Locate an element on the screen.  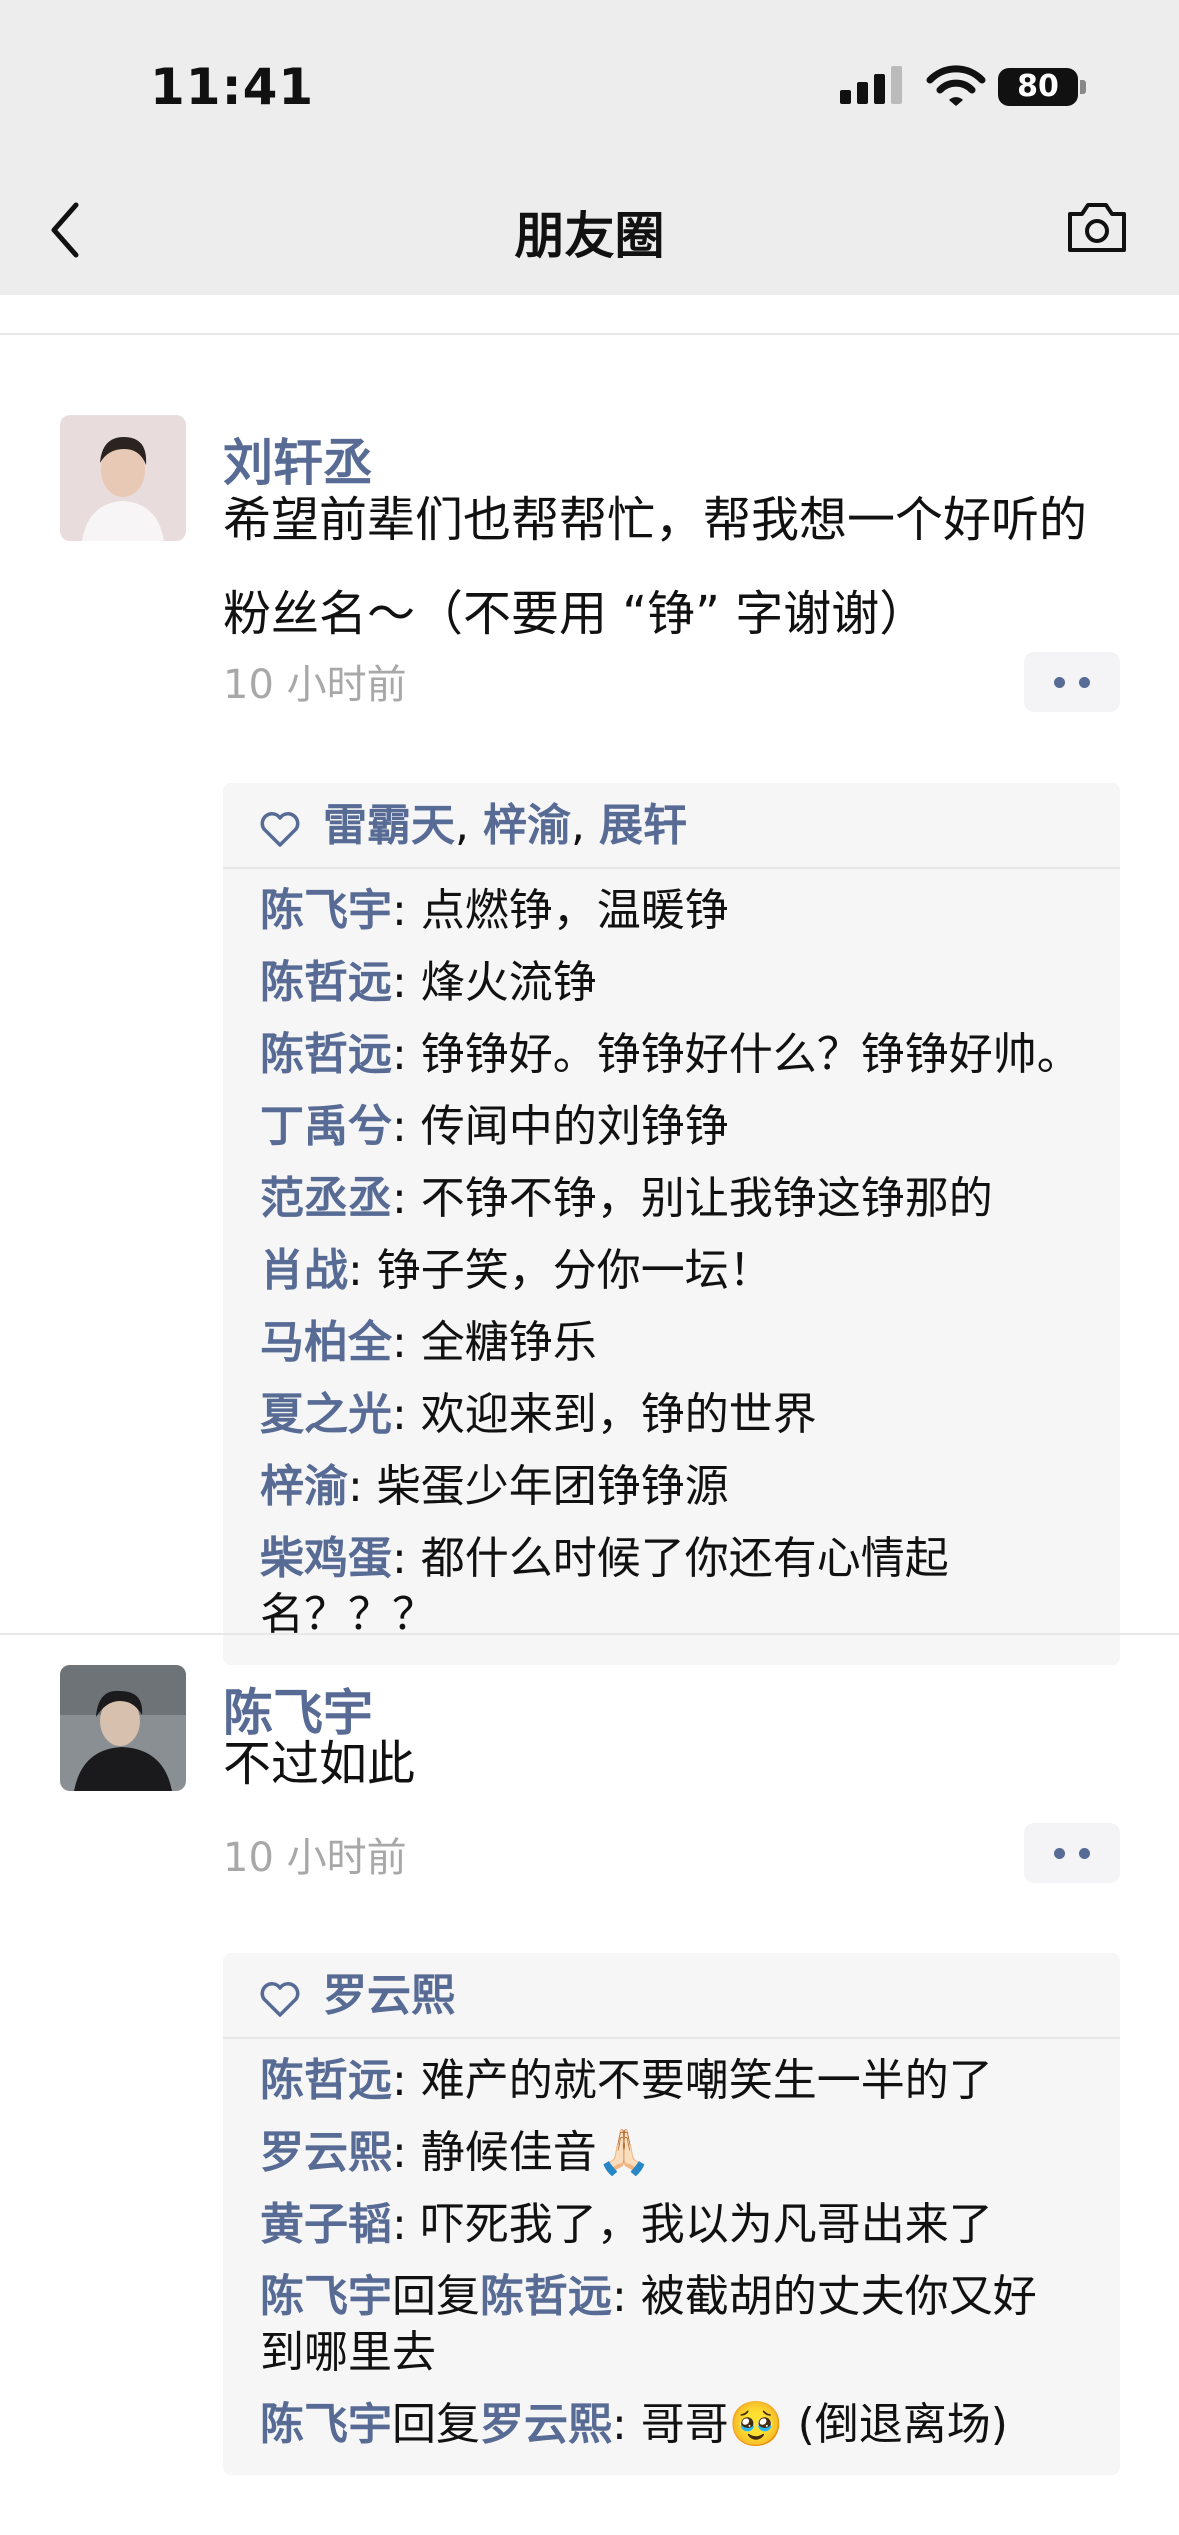
comment-text: : 难产的就不要嘲笑生一半的了 is located at coordinates (692, 2080).